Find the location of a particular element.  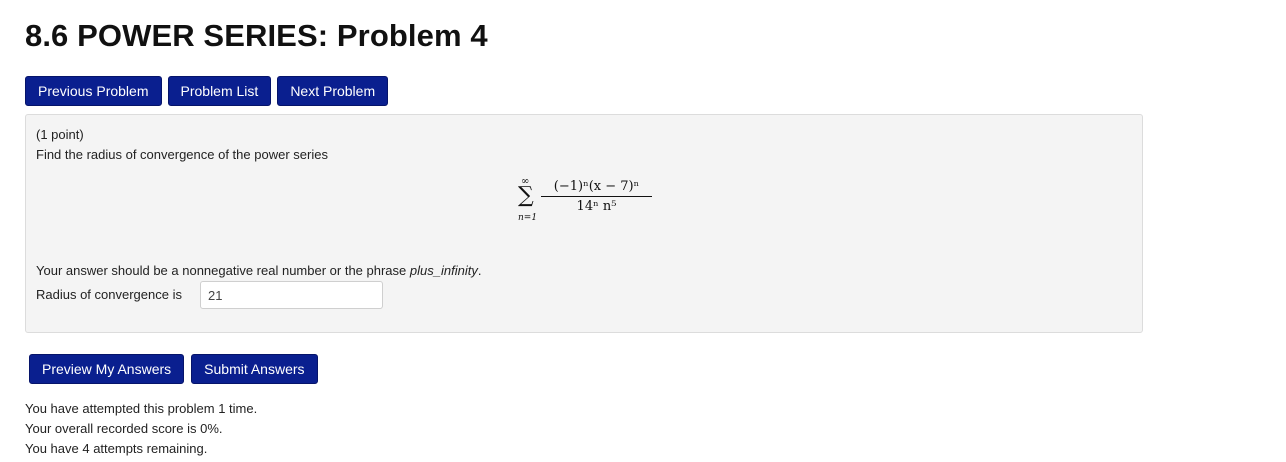

page-title: 8.6 POWER SERIES: Problem 4 is located at coordinates (256, 35).